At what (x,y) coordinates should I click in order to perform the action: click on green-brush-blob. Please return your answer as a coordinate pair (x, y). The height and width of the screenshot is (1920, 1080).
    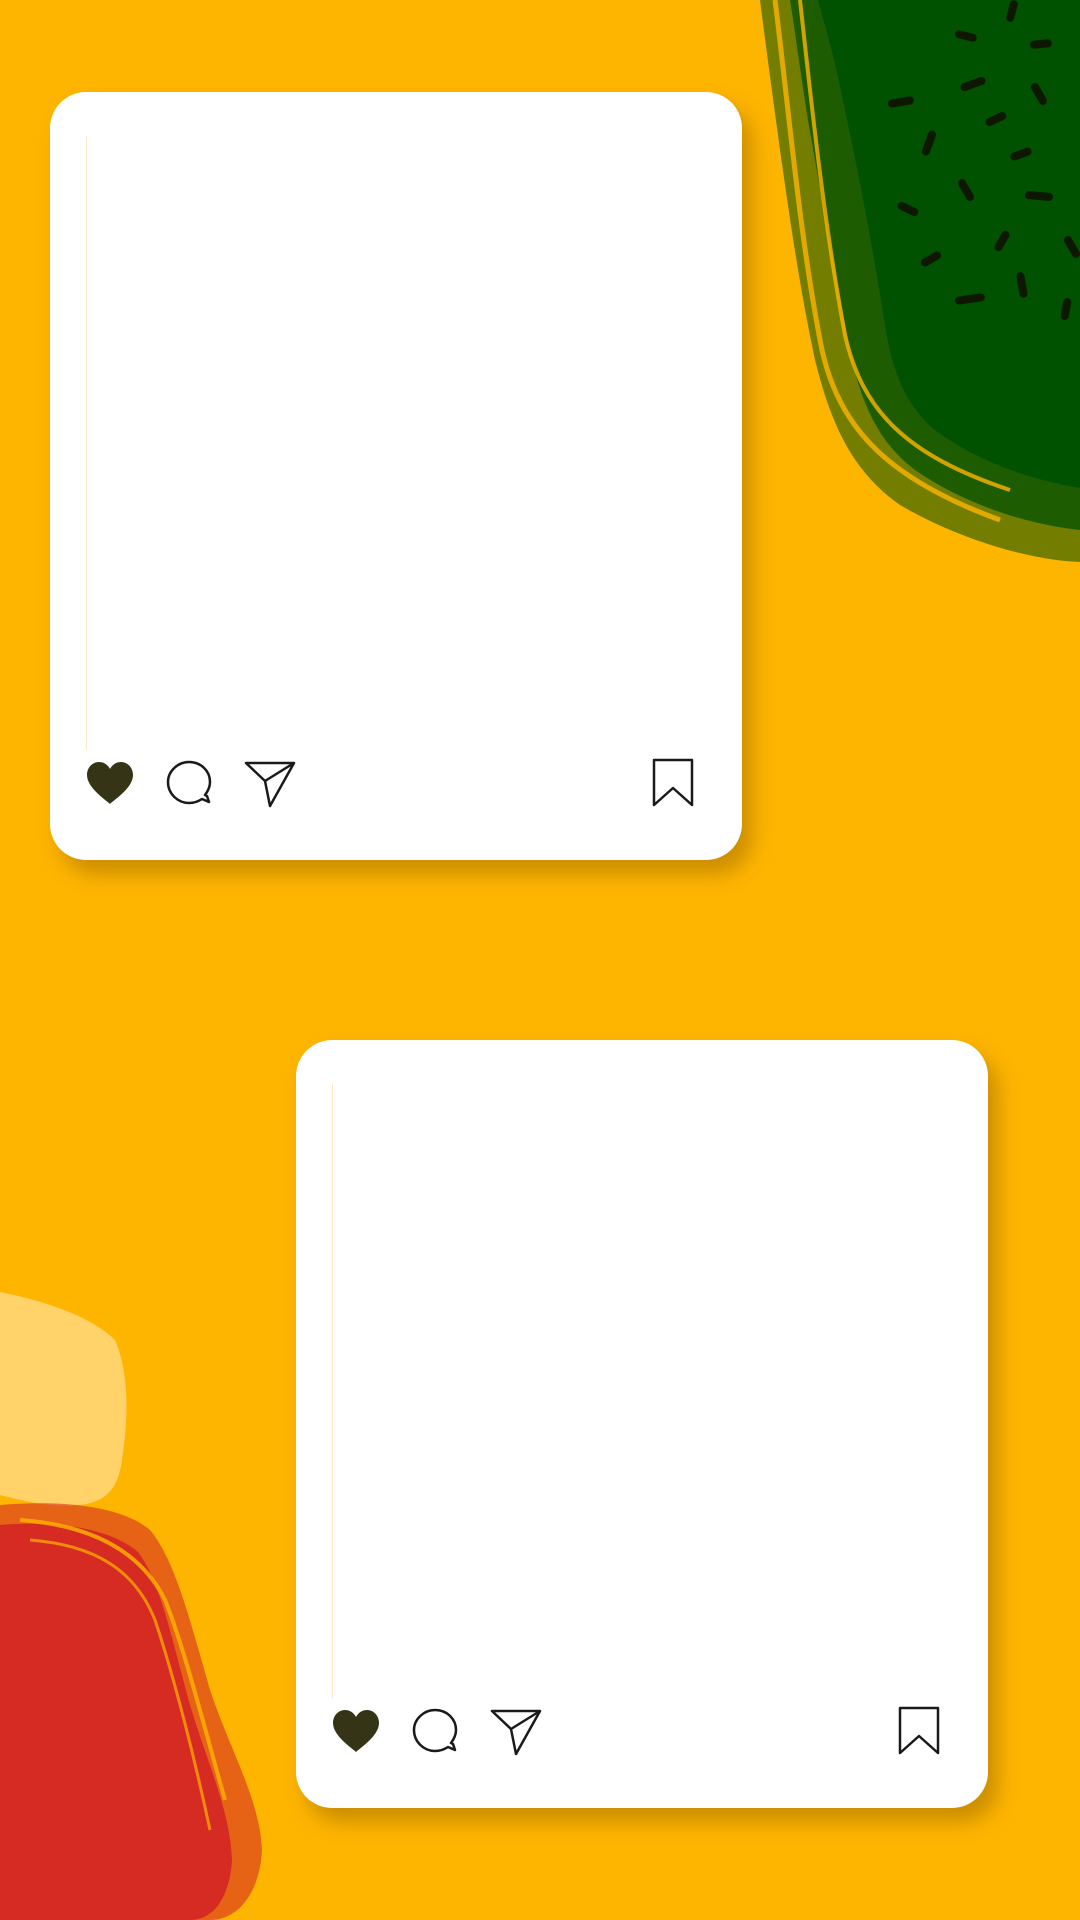
    Looking at the image, I should click on (920, 281).